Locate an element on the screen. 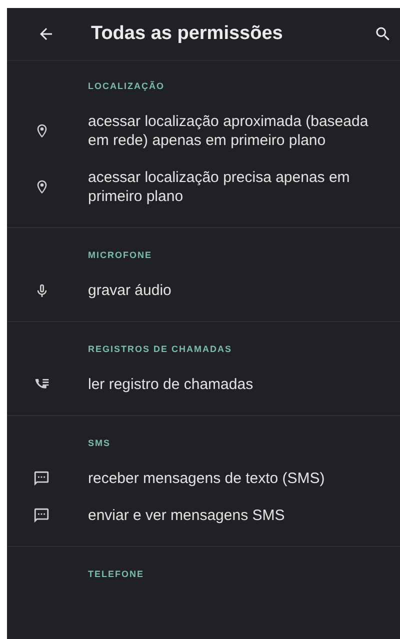  permission-label: ler registro de chamadas is located at coordinates (229, 384).